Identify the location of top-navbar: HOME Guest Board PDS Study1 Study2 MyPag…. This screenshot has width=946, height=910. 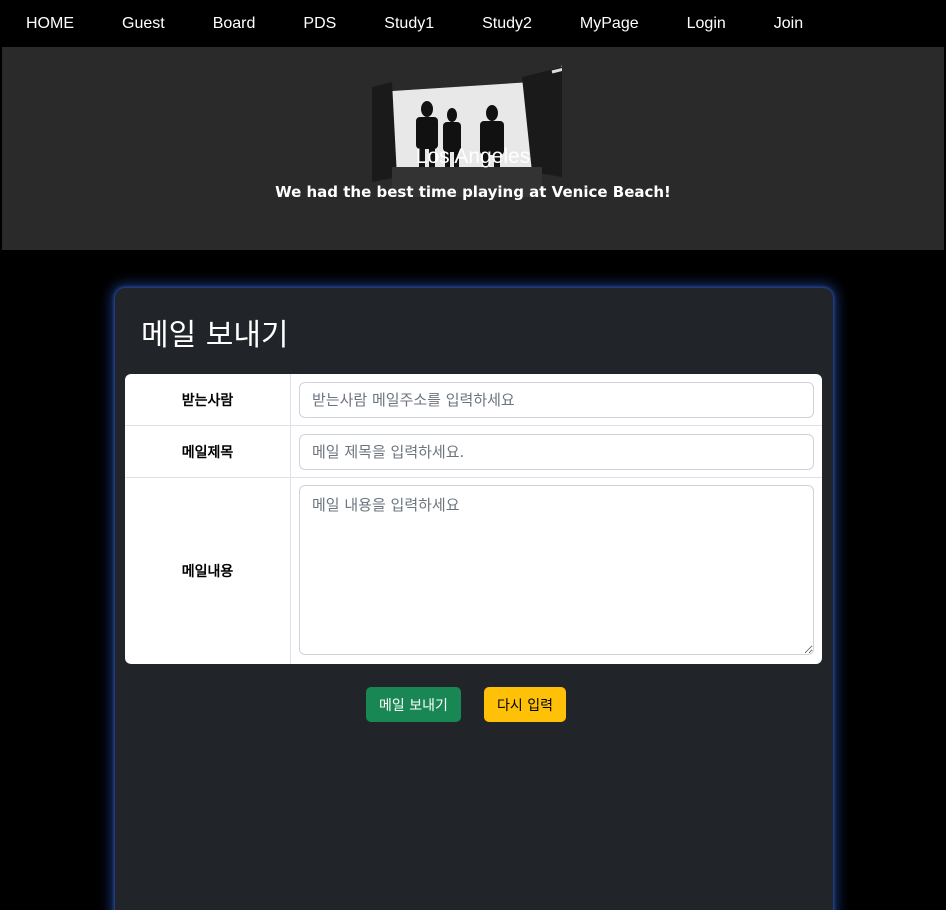
(473, 23).